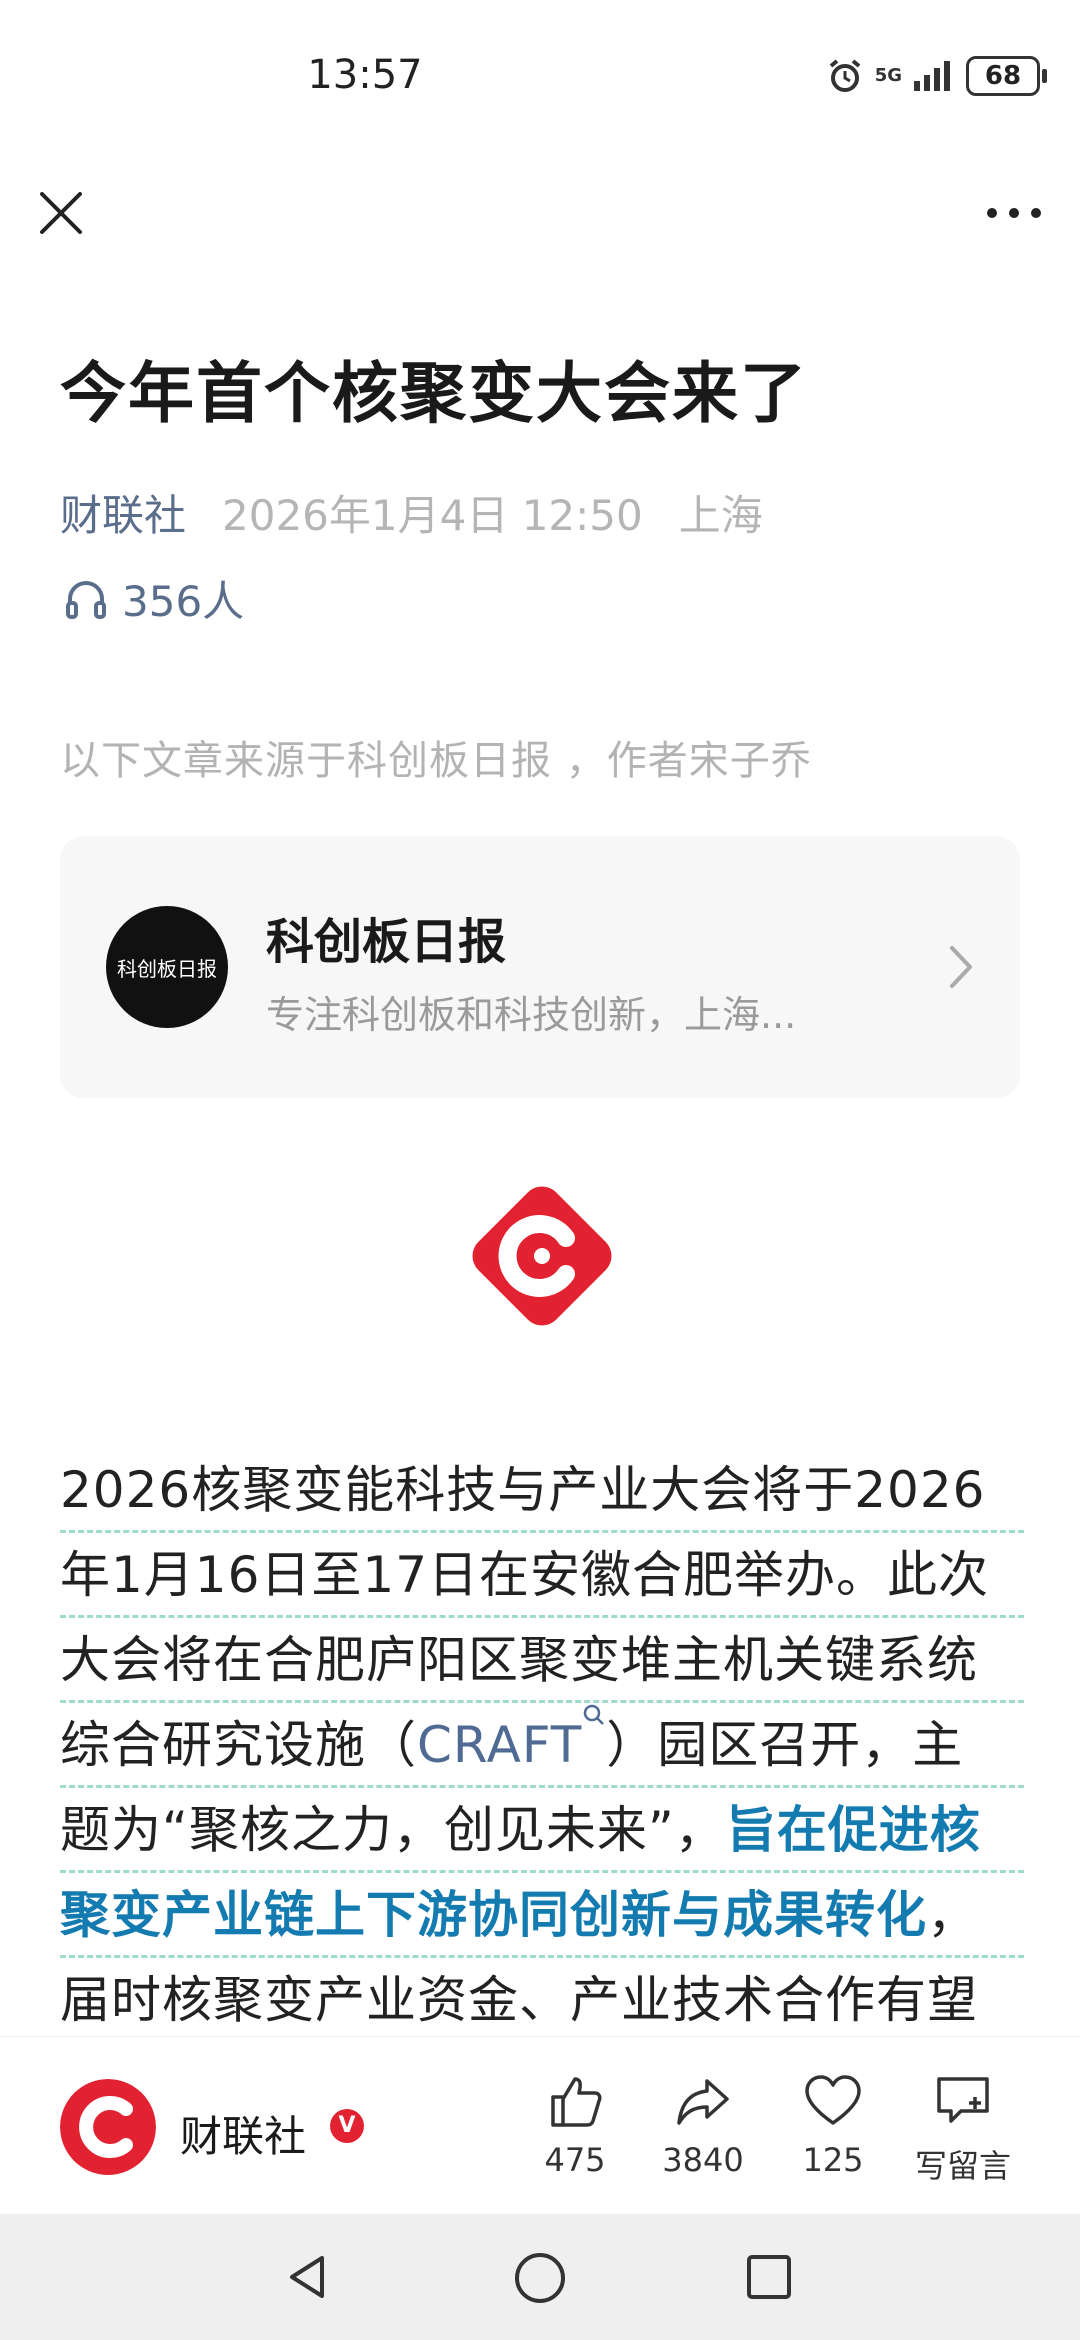  What do you see at coordinates (576, 2102) in the screenshot?
I see `thumbs-up-icon` at bounding box center [576, 2102].